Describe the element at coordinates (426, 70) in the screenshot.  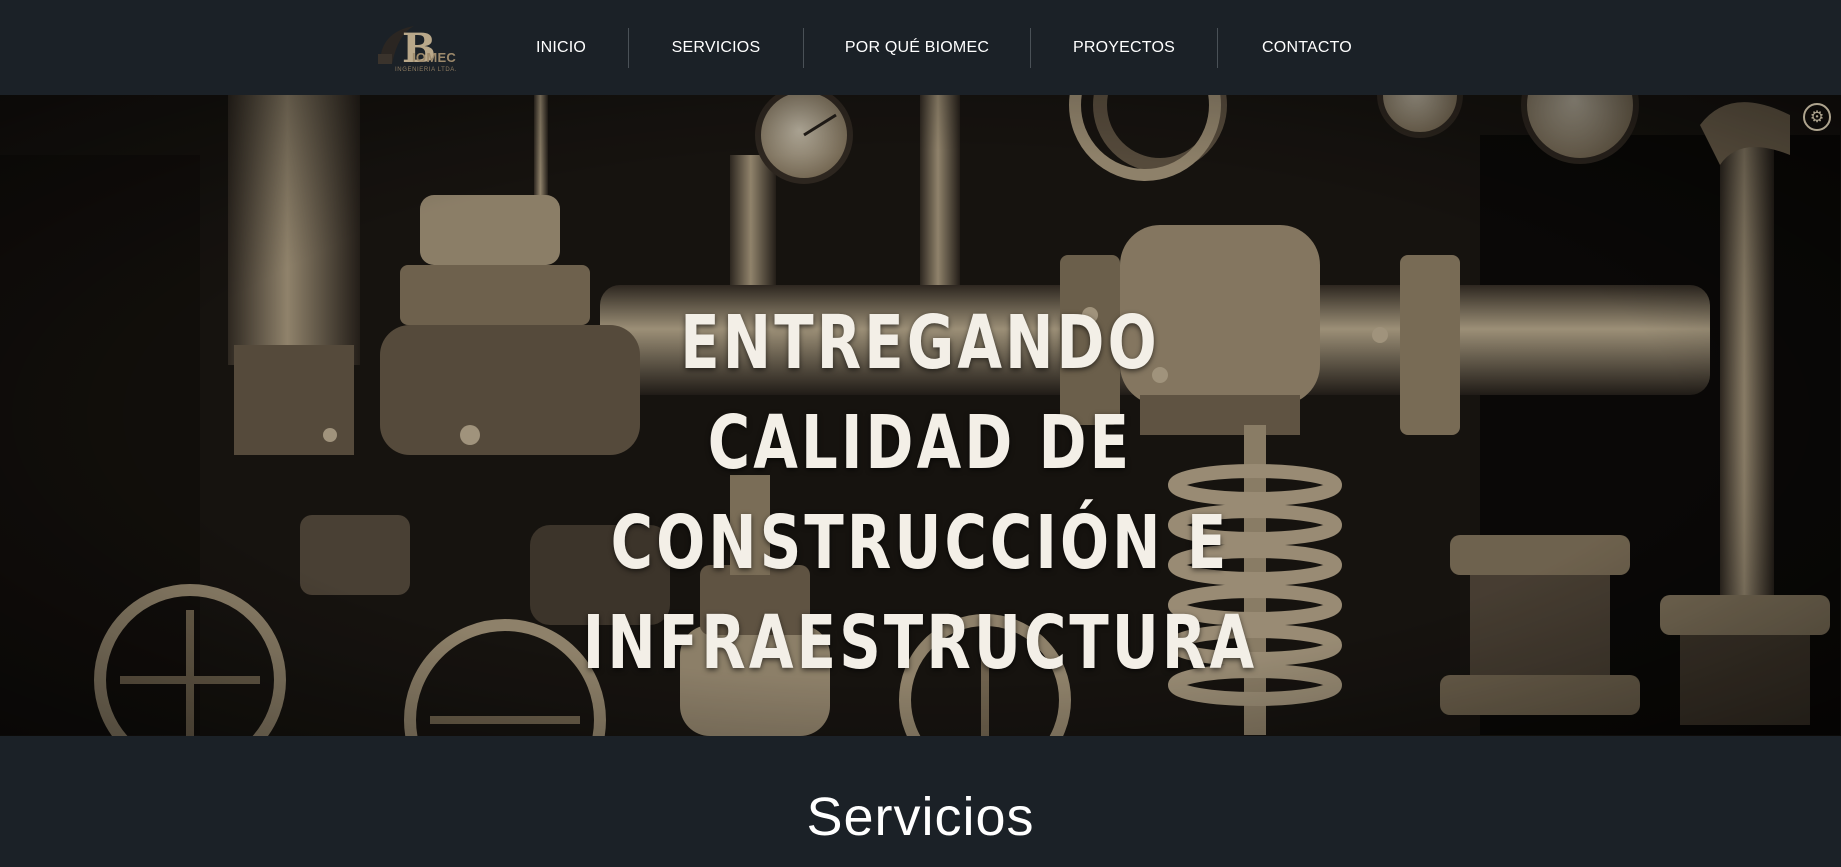
I see `logo-subtitle: INGENIERIA LTDA.` at that location.